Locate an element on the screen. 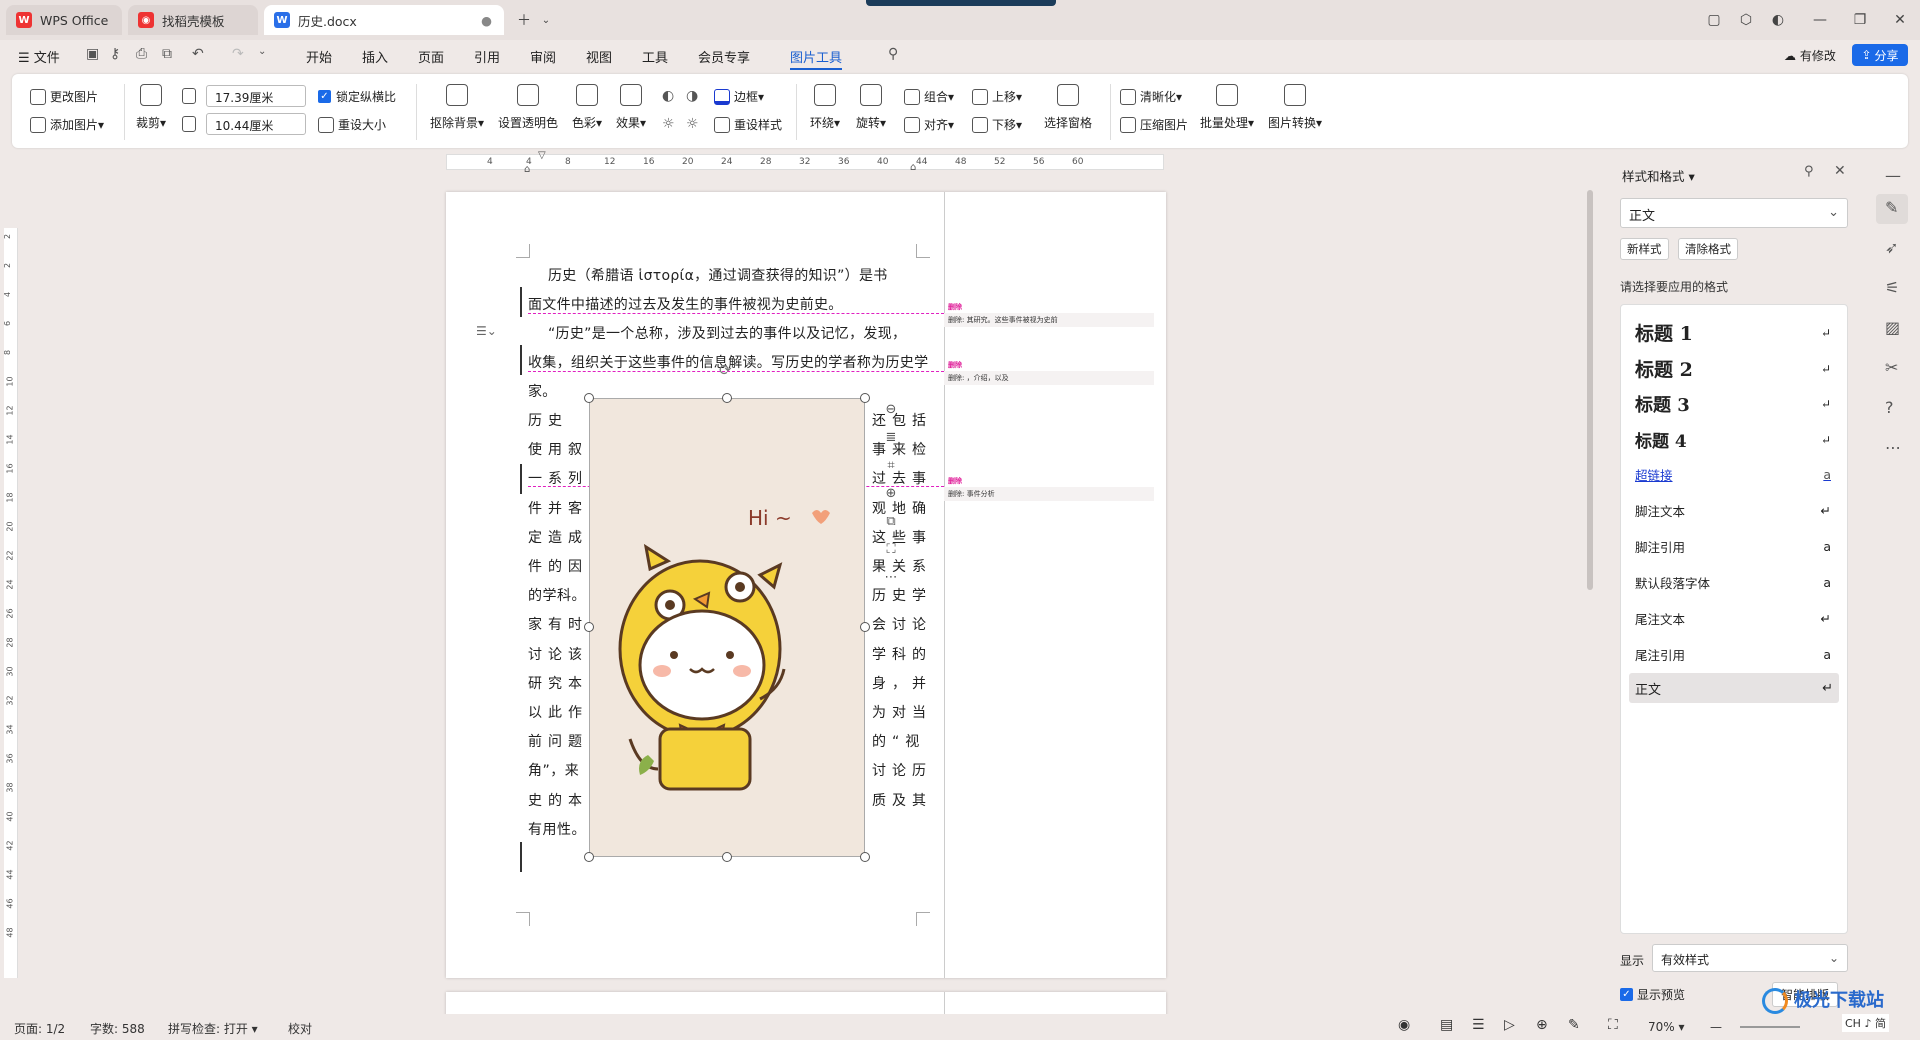 Image resolution: width=1920 pixels, height=1040 pixels. sharpen-button: 清晰化 ▾ is located at coordinates (1151, 96).